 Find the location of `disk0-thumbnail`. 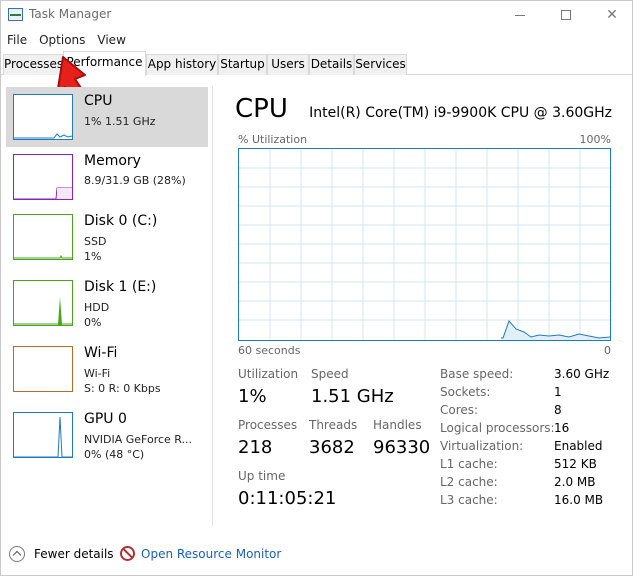

disk0-thumbnail is located at coordinates (43, 237).